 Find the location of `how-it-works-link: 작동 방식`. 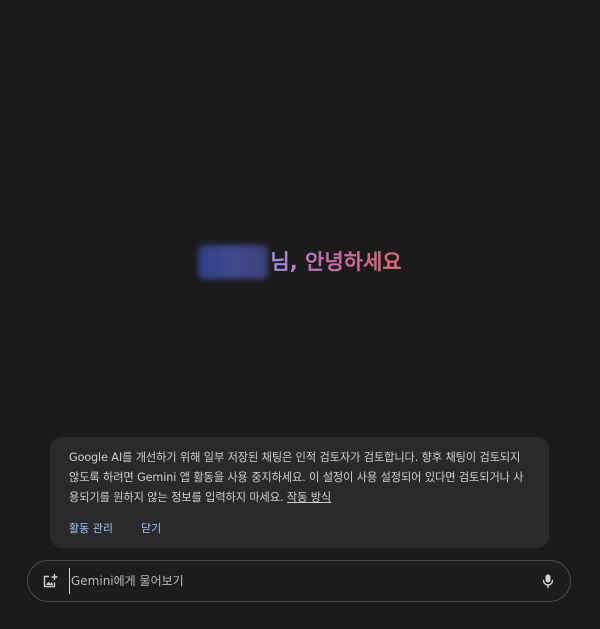

how-it-works-link: 작동 방식 is located at coordinates (309, 497).